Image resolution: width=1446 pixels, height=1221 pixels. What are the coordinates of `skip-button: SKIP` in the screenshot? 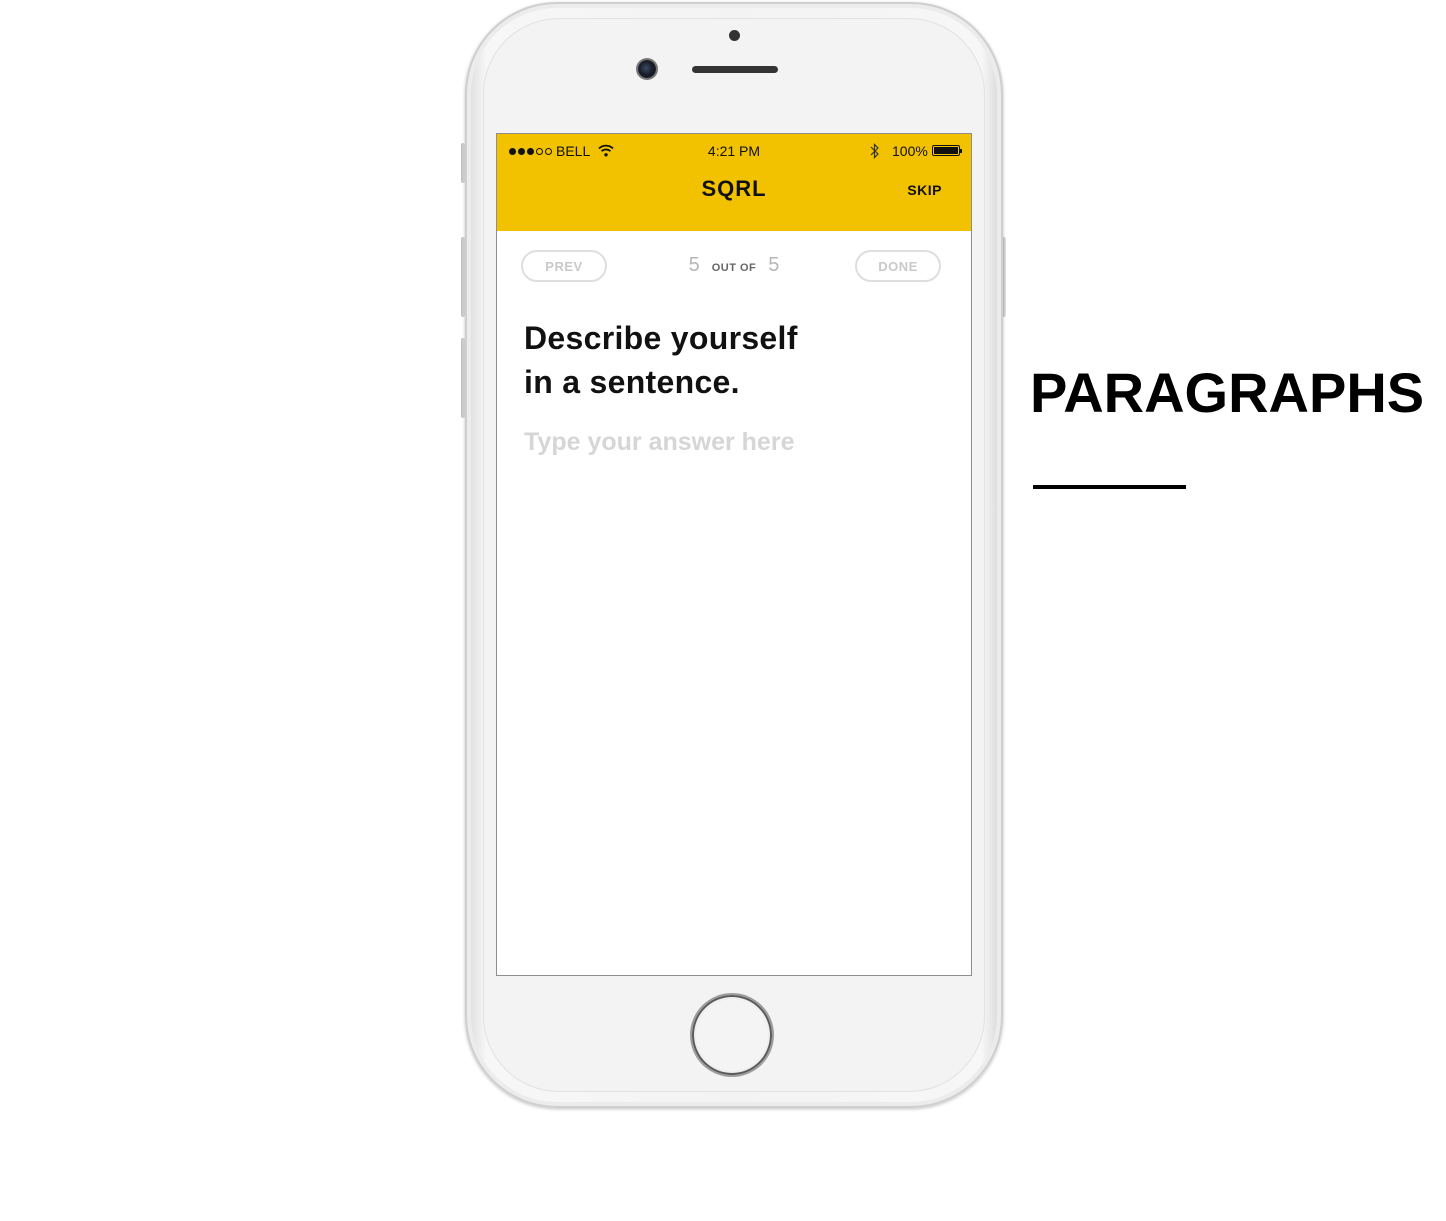 It's located at (924, 190).